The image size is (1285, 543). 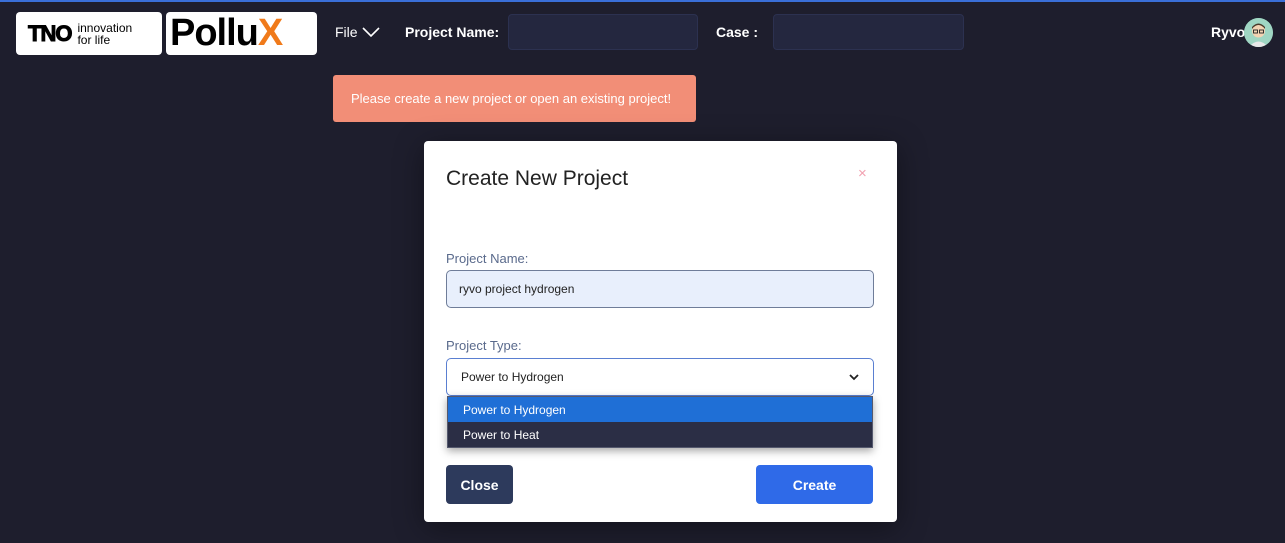 I want to click on file-menu: File, so click(x=357, y=32).